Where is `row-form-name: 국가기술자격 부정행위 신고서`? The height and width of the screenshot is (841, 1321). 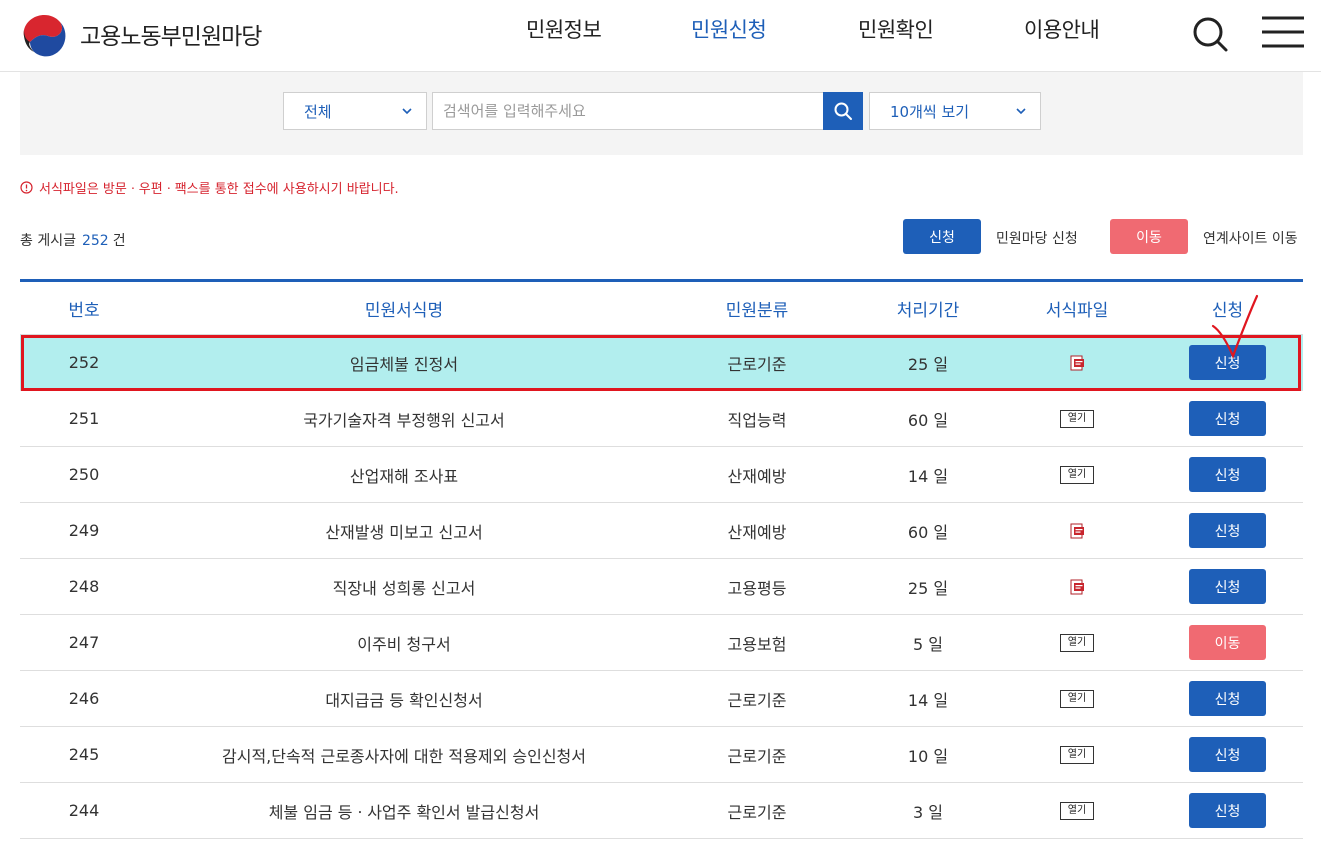
row-form-name: 국가기술자격 부정행위 신고서 is located at coordinates (404, 420).